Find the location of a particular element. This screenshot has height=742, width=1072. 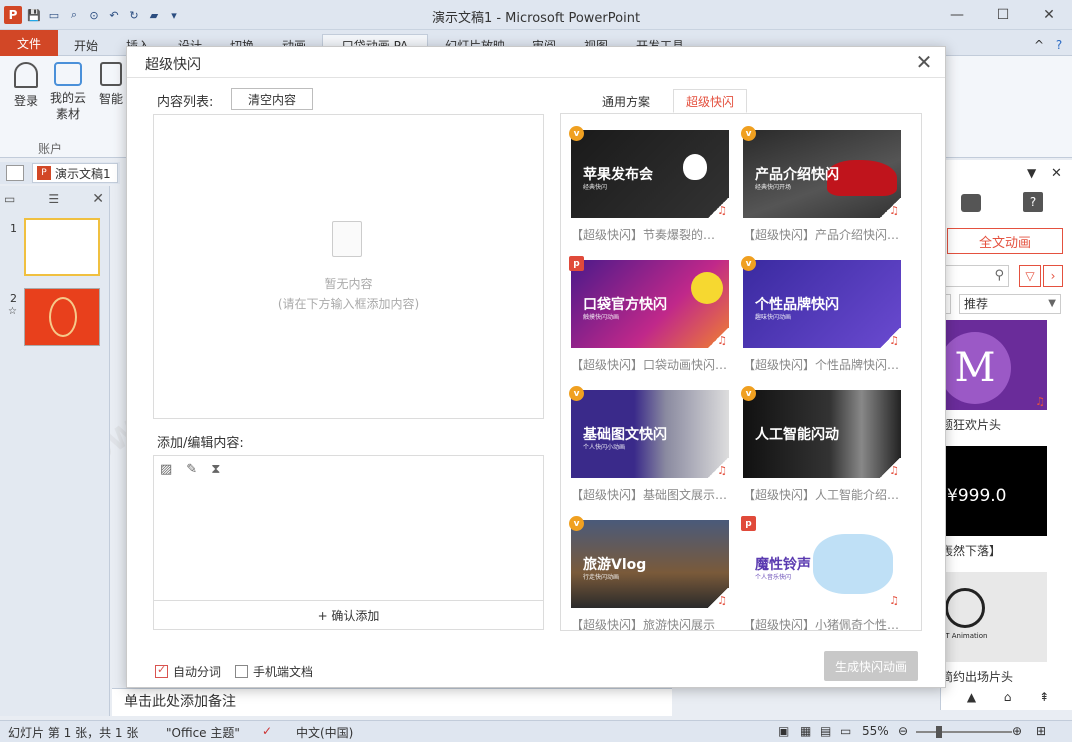

clear-content-button: 清空内容 is located at coordinates (272, 99).